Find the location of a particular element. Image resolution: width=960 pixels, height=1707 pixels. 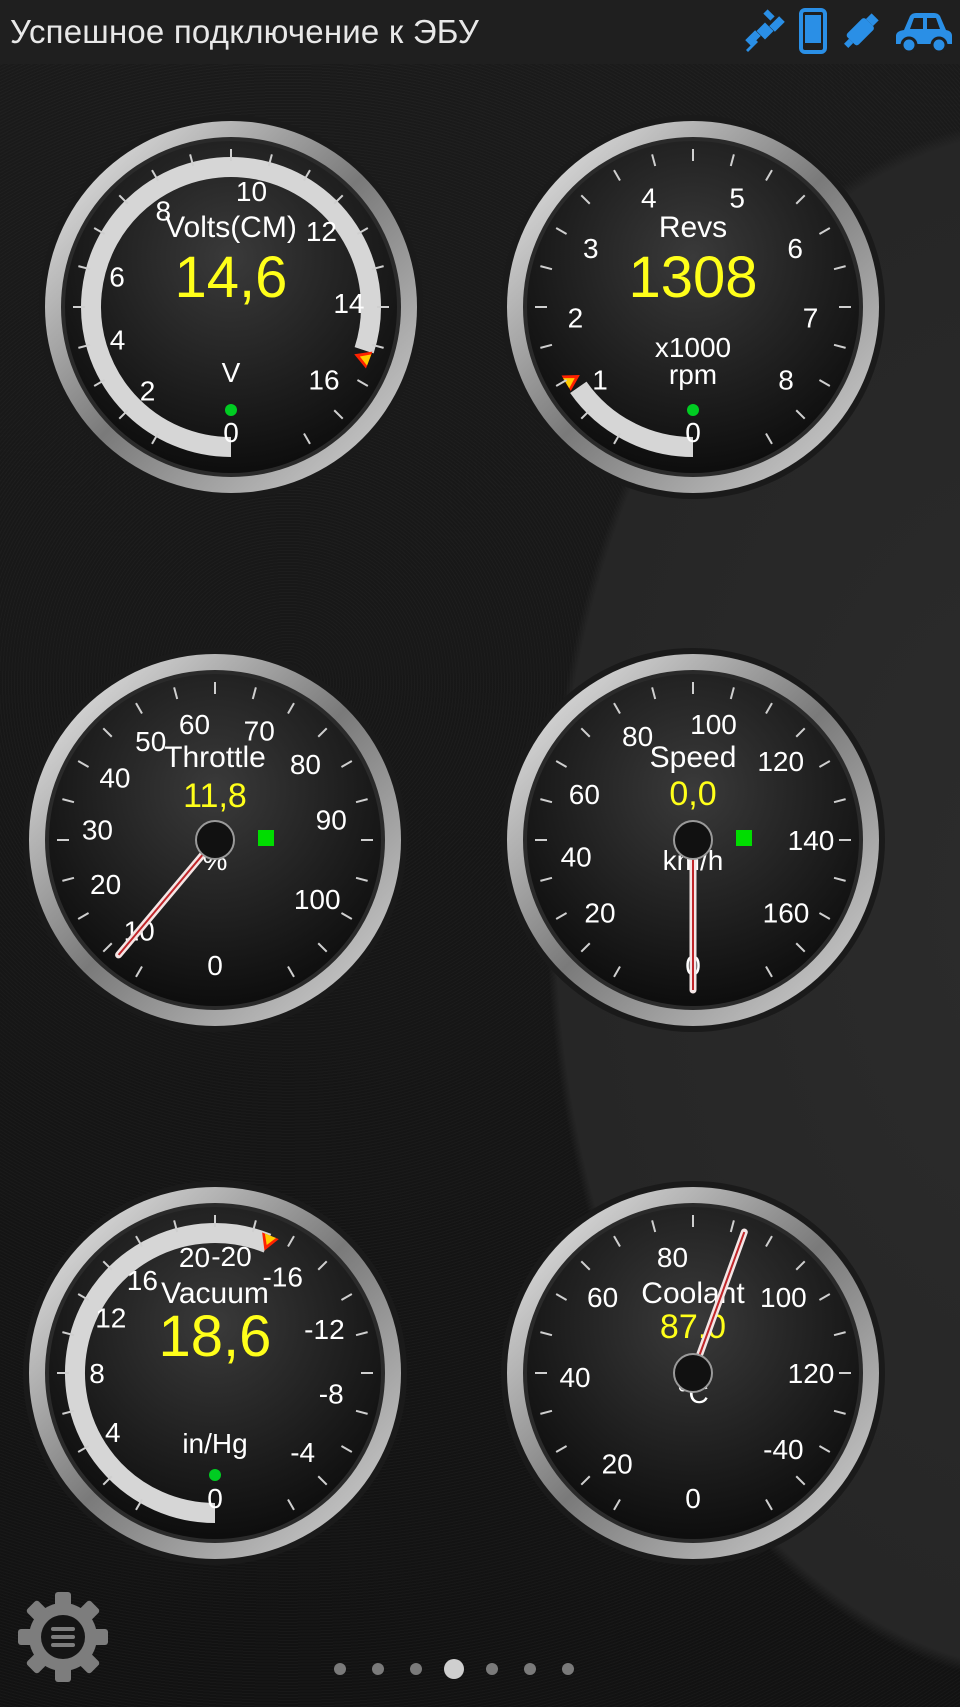

gauge-tick-label: 1 is located at coordinates (600, 380).